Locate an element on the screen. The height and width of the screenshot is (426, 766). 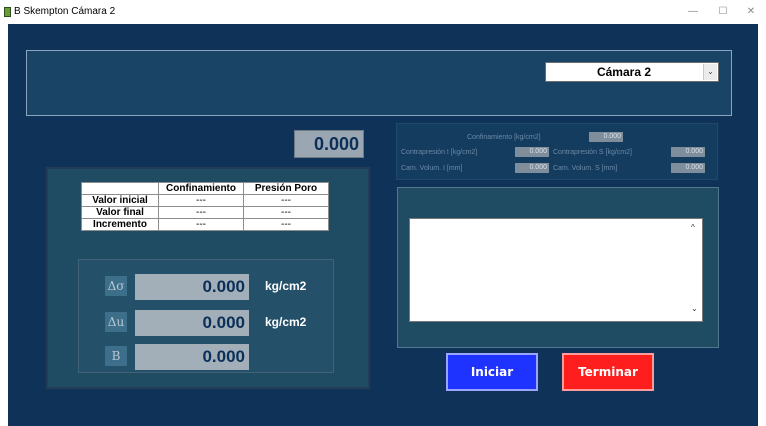
contrapresion-s-label: Contrapresión S [kg/cm2] is located at coordinates (592, 152).